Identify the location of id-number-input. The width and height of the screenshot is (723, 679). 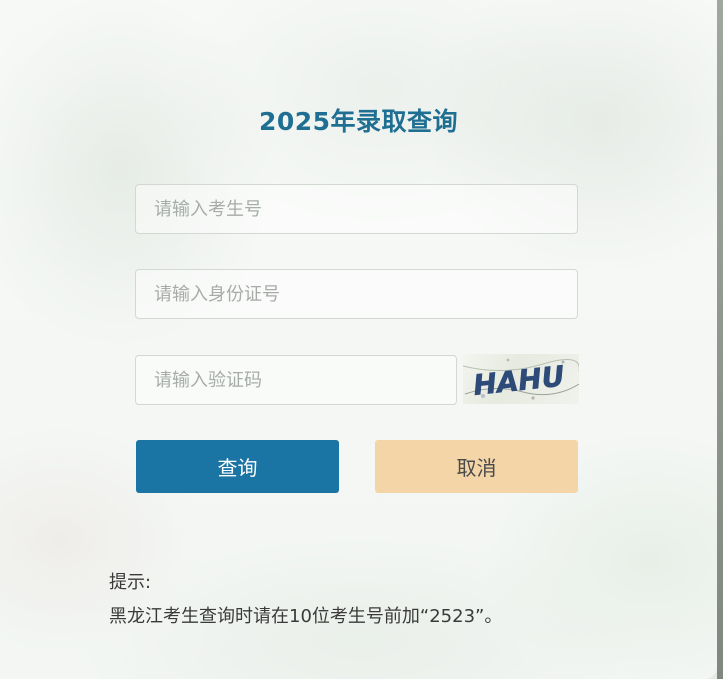
(356, 294).